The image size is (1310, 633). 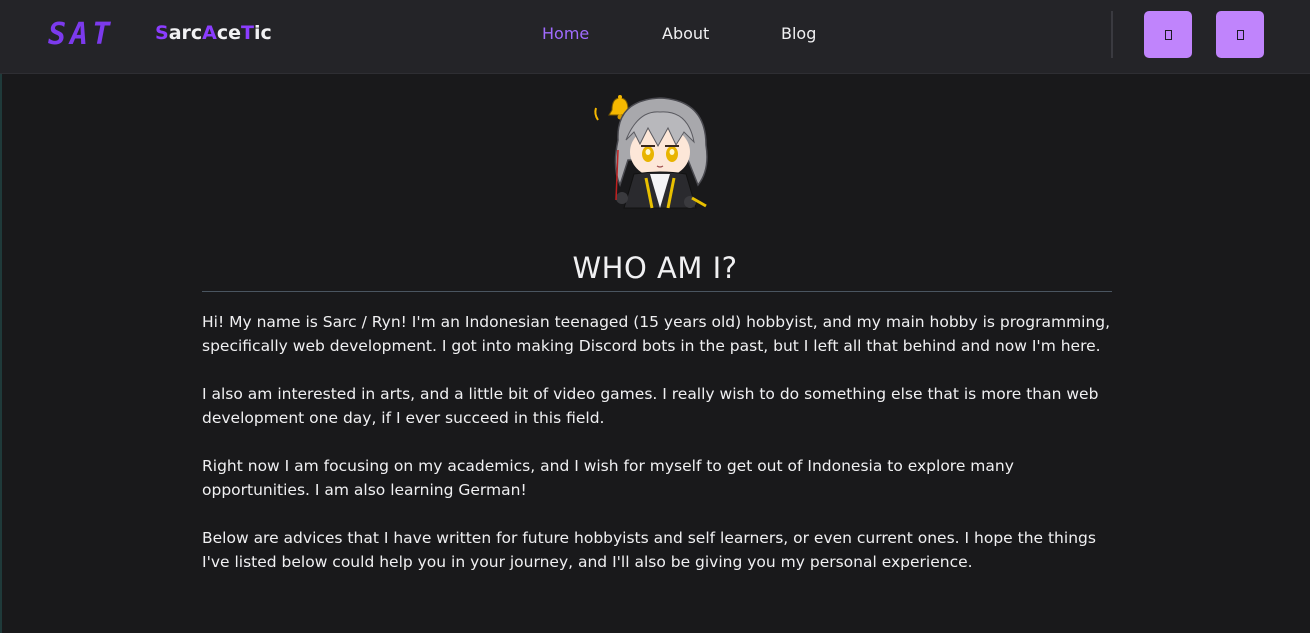 I want to click on page-edge, so click(x=1, y=353).